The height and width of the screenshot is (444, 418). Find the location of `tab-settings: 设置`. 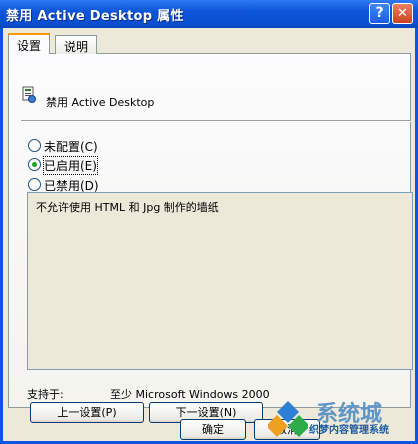

tab-settings: 设置 is located at coordinates (29, 43).